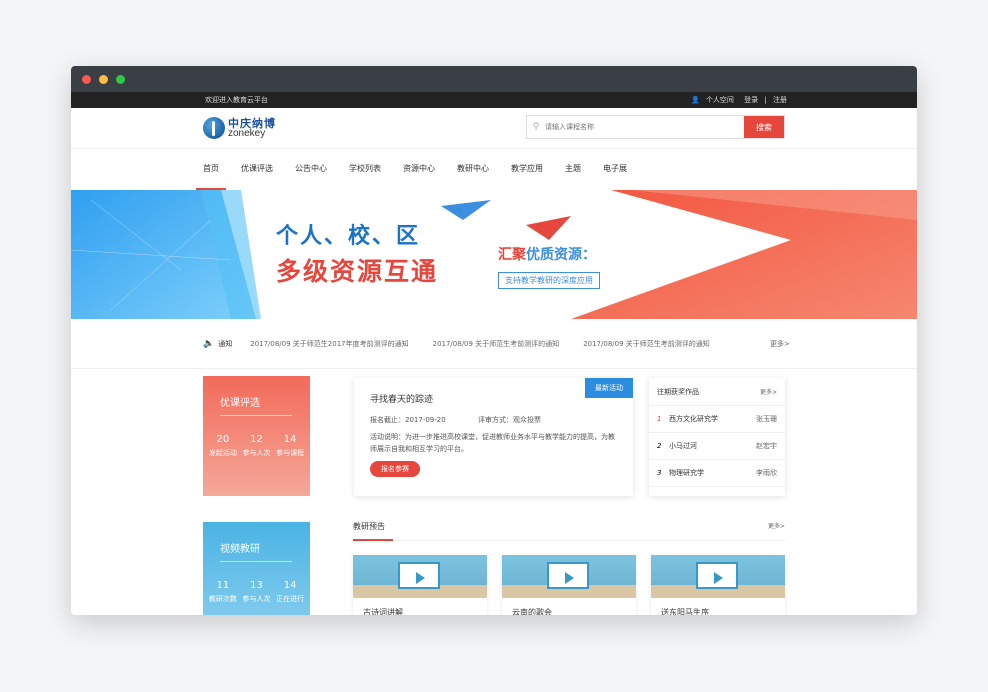 This screenshot has width=988, height=692. Describe the element at coordinates (290, 445) in the screenshot. I see `stat-item: 14 参与课程` at that location.